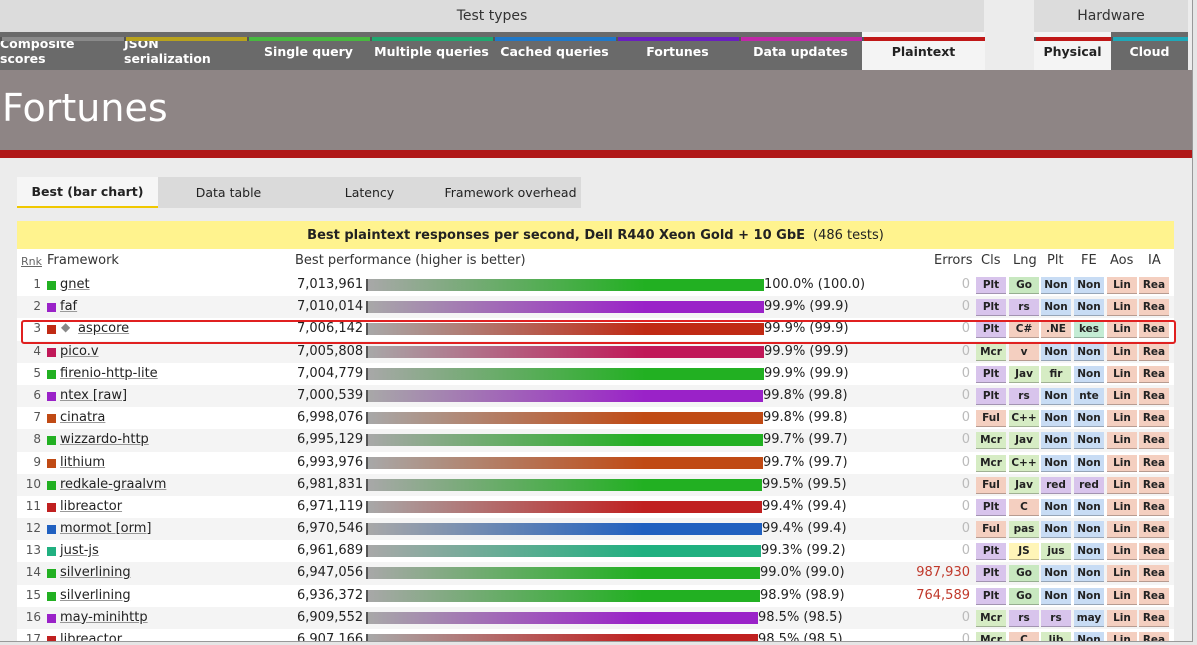  What do you see at coordinates (1024, 352) in the screenshot?
I see `lng-tag: v` at bounding box center [1024, 352].